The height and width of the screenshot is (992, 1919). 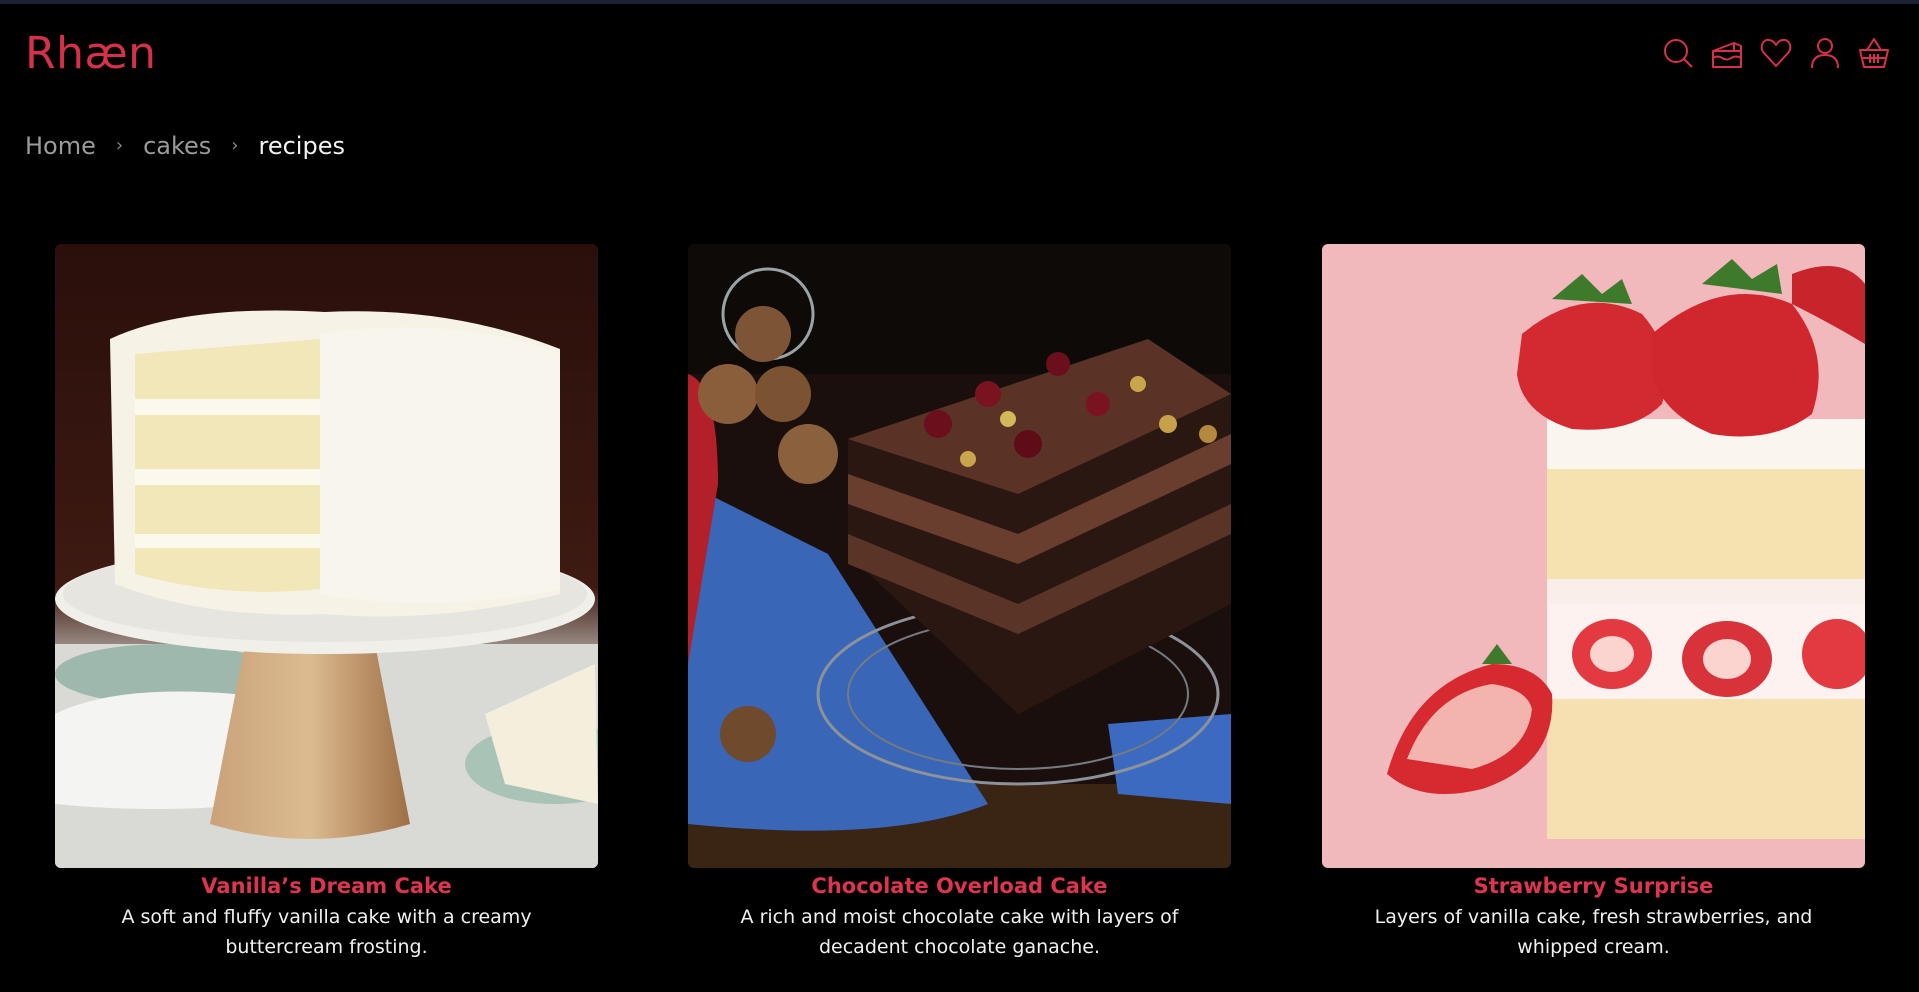 I want to click on user-icon, so click(x=1825, y=53).